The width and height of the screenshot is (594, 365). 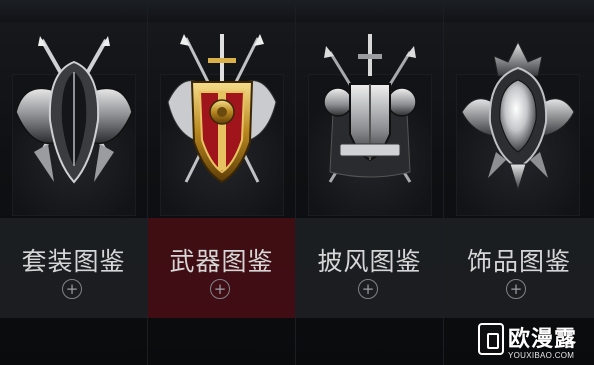 I want to click on cape-shield-emblem-icon, so click(x=370, y=108).